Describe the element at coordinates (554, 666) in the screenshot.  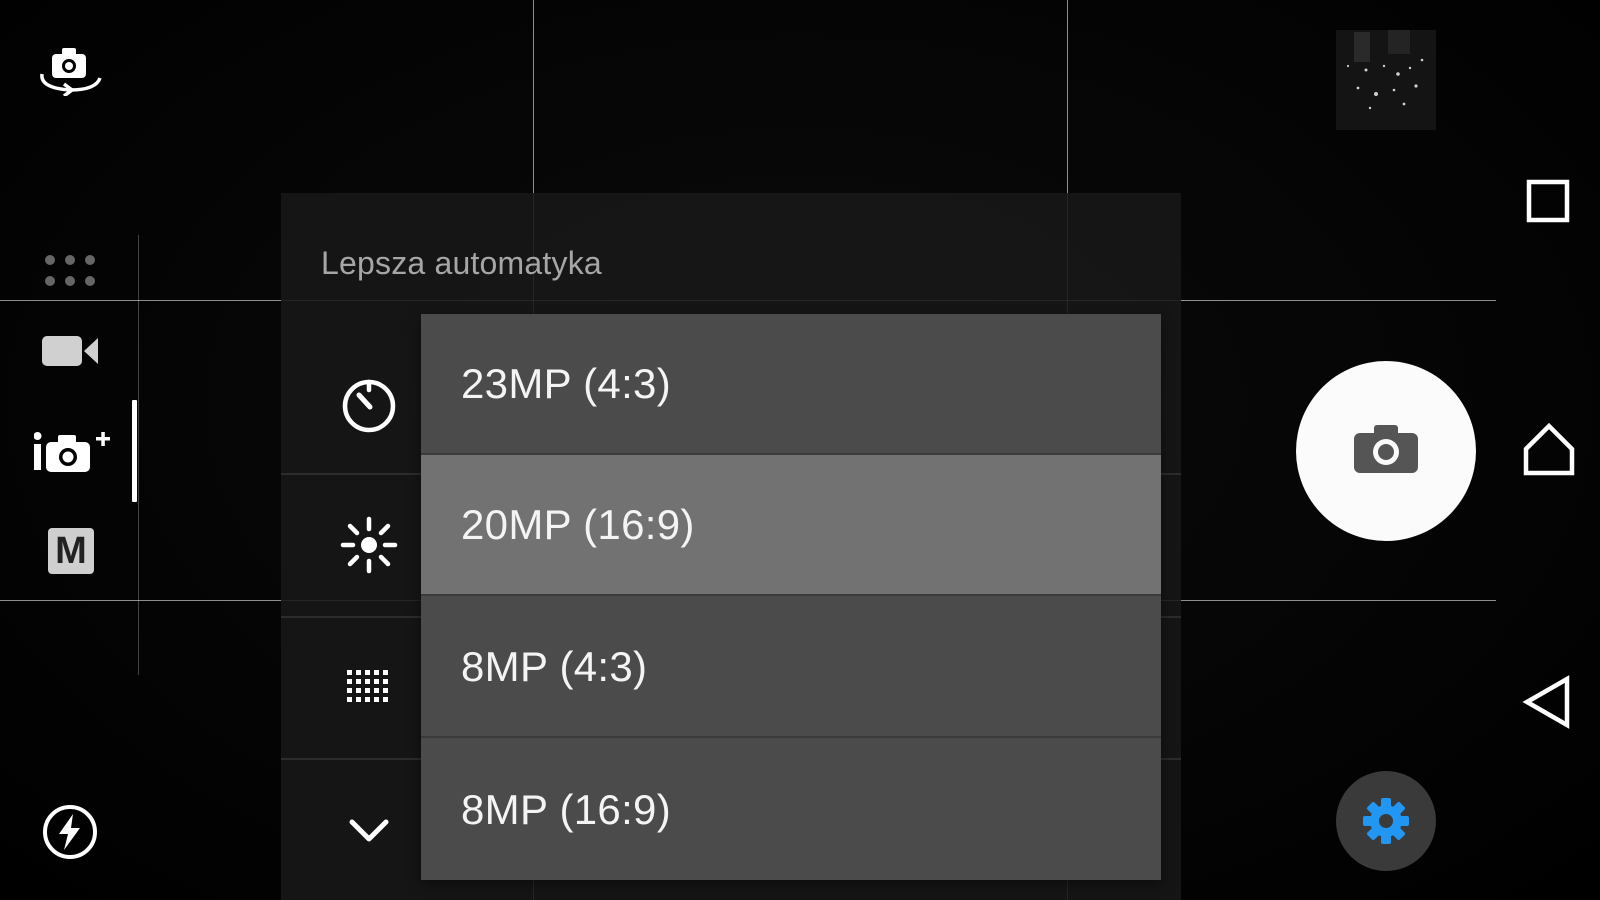
I see `resolution-option-label: 8MP (4:3)` at that location.